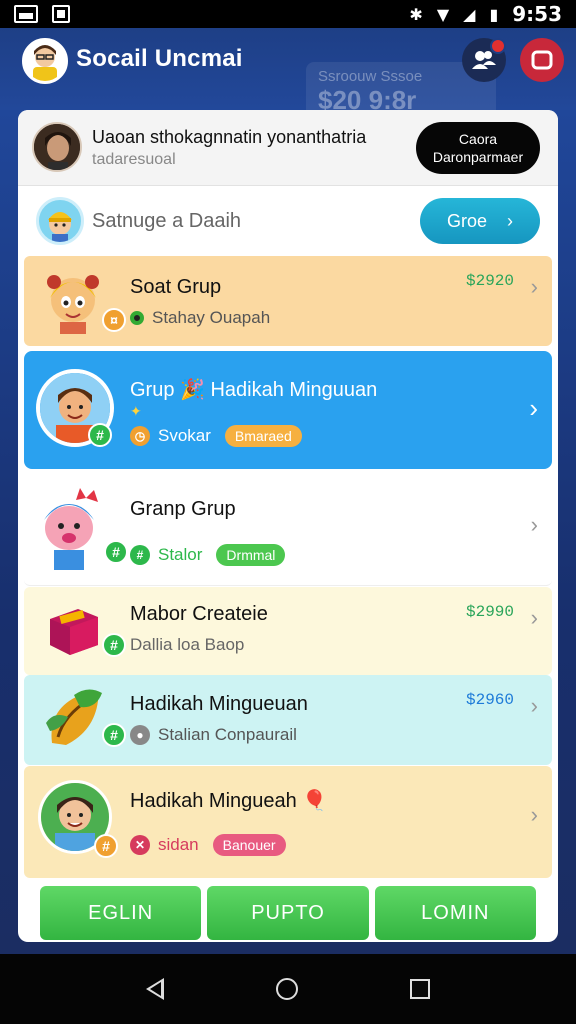 The width and height of the screenshot is (576, 1024). I want to click on battery-icon: ▮, so click(494, 14).